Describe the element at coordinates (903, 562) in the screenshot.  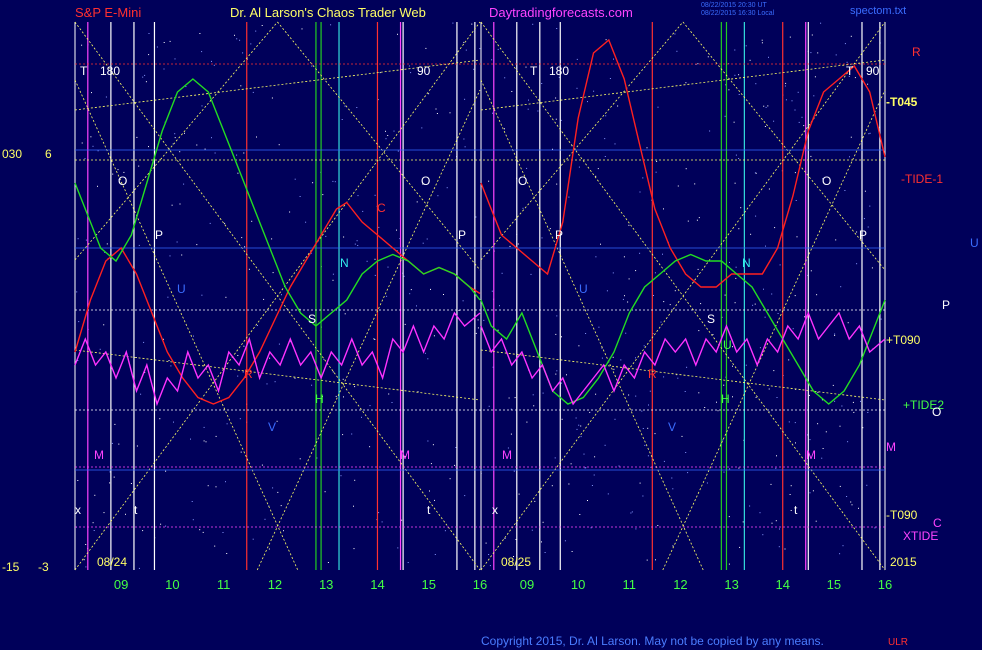
I see `year-label: 2015` at that location.